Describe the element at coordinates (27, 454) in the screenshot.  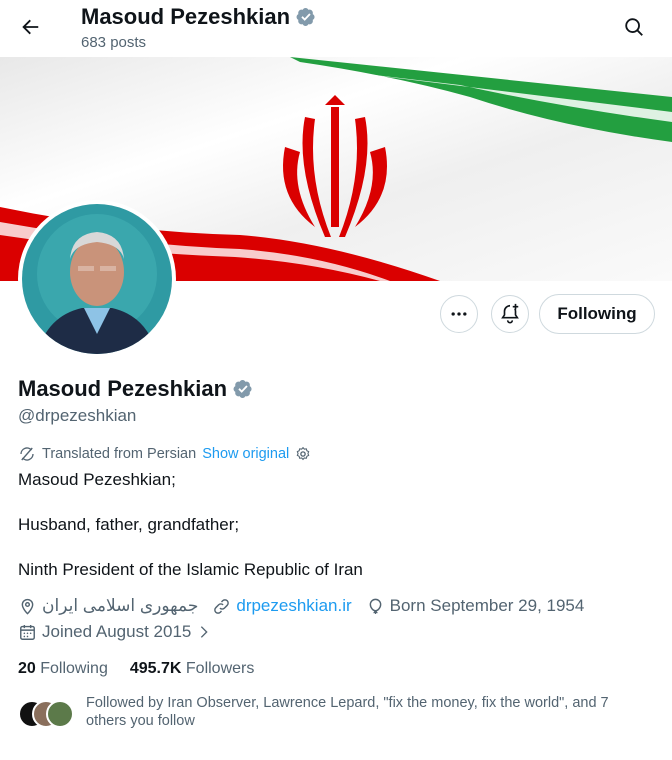
I see `translate-icon` at that location.